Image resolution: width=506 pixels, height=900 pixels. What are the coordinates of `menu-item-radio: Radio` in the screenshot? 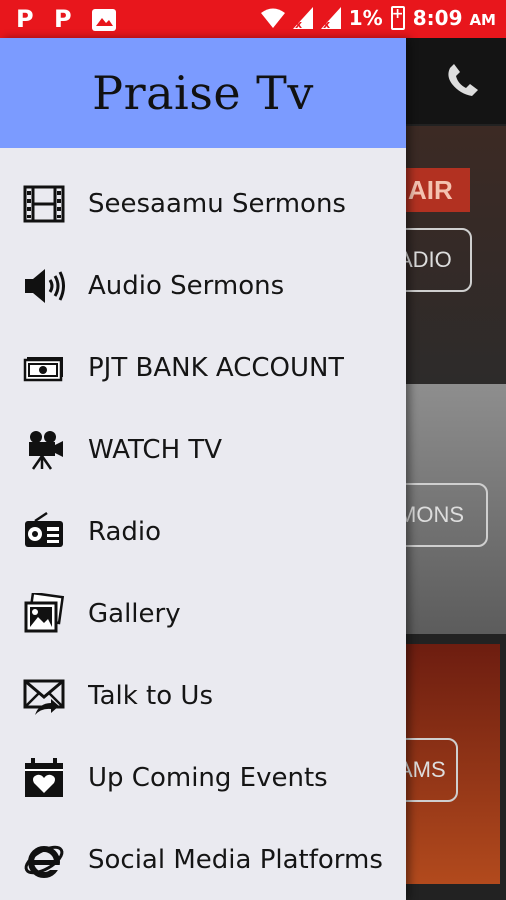 It's located at (203, 532).